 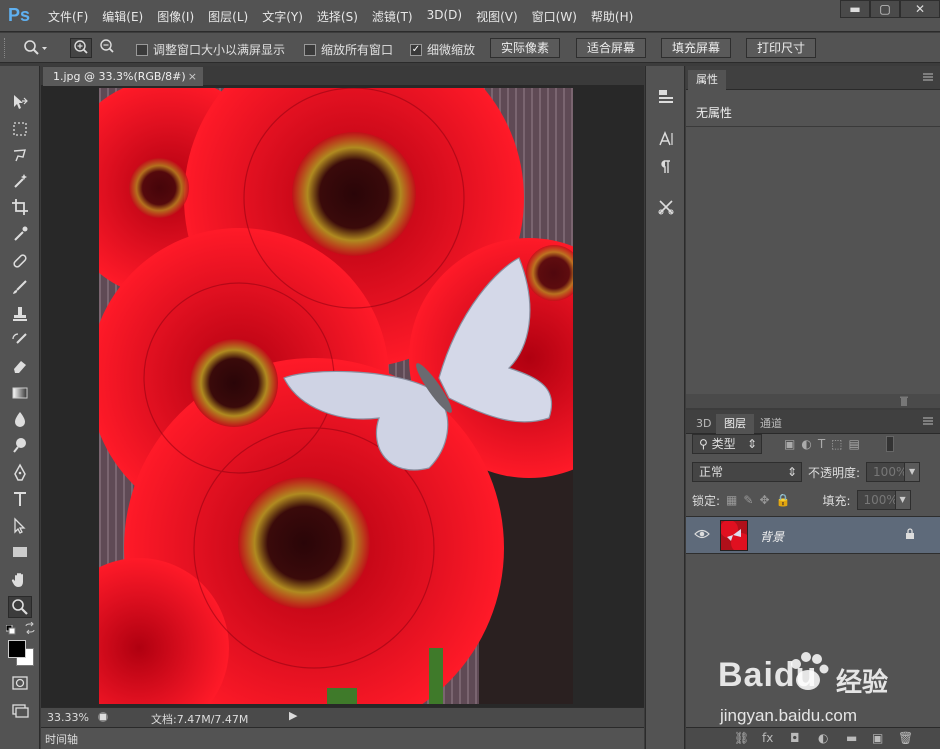 I want to click on layer-style-icon: fx, so click(x=767, y=738).